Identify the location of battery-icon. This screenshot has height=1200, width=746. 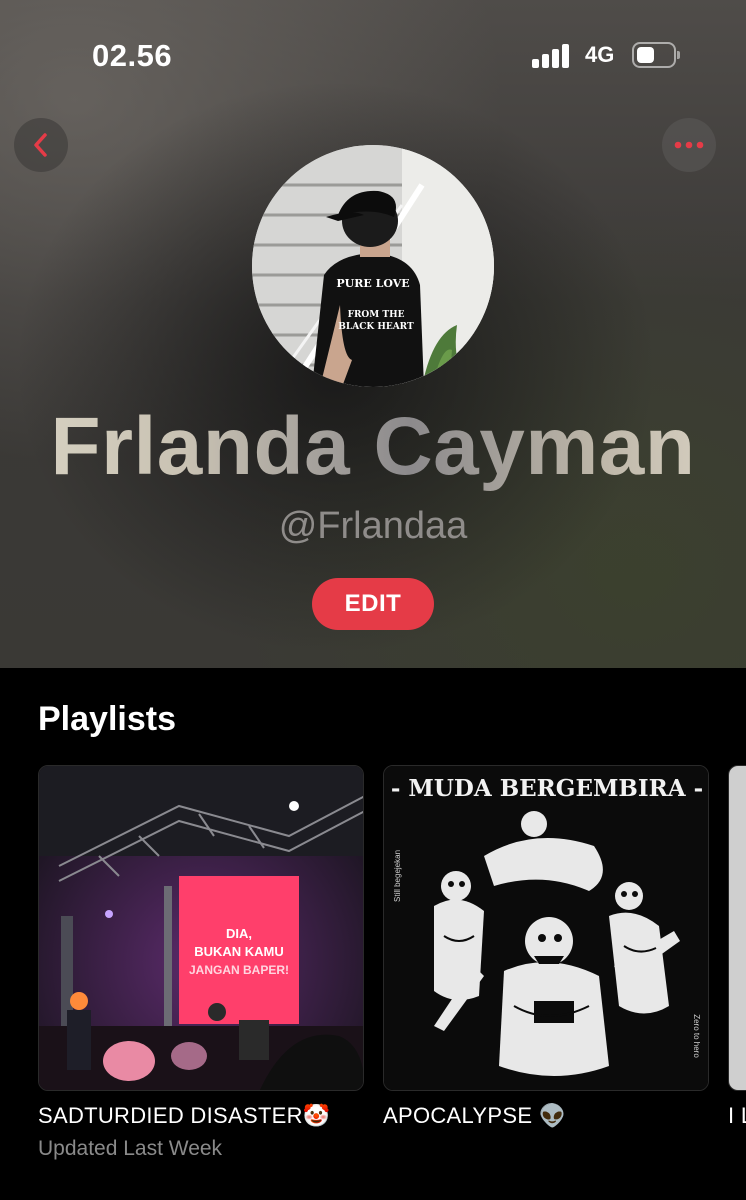
(656, 55).